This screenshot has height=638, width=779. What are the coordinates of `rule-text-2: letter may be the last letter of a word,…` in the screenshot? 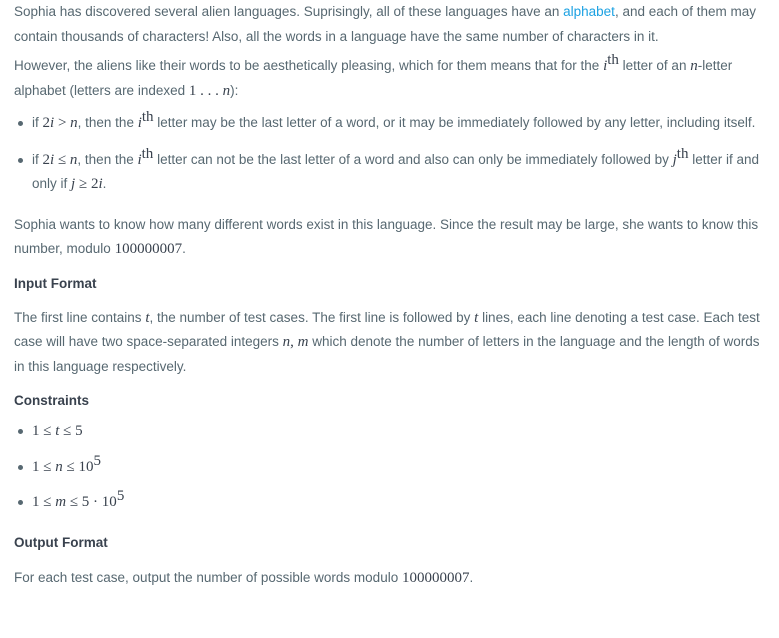 It's located at (454, 122).